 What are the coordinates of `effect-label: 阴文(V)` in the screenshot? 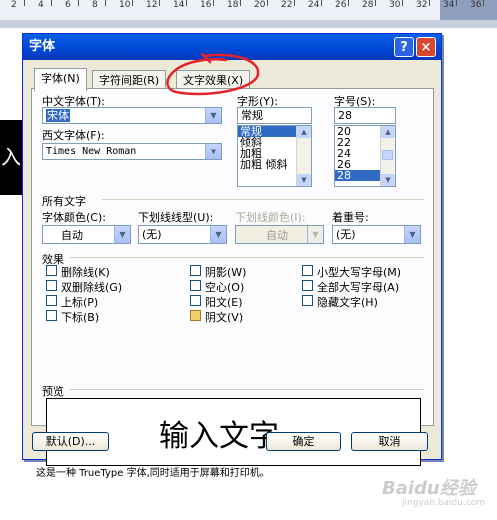 It's located at (224, 317).